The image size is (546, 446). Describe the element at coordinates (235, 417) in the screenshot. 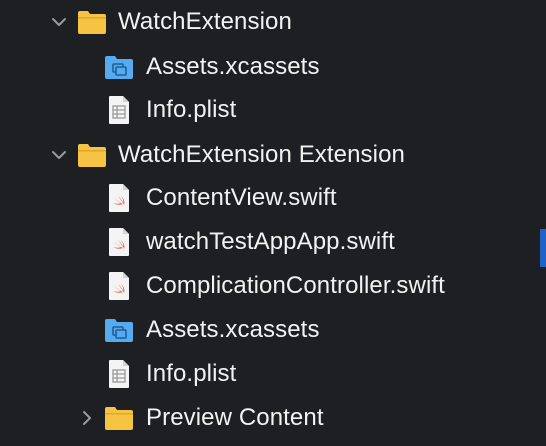

I see `item-label: Preview Content` at that location.